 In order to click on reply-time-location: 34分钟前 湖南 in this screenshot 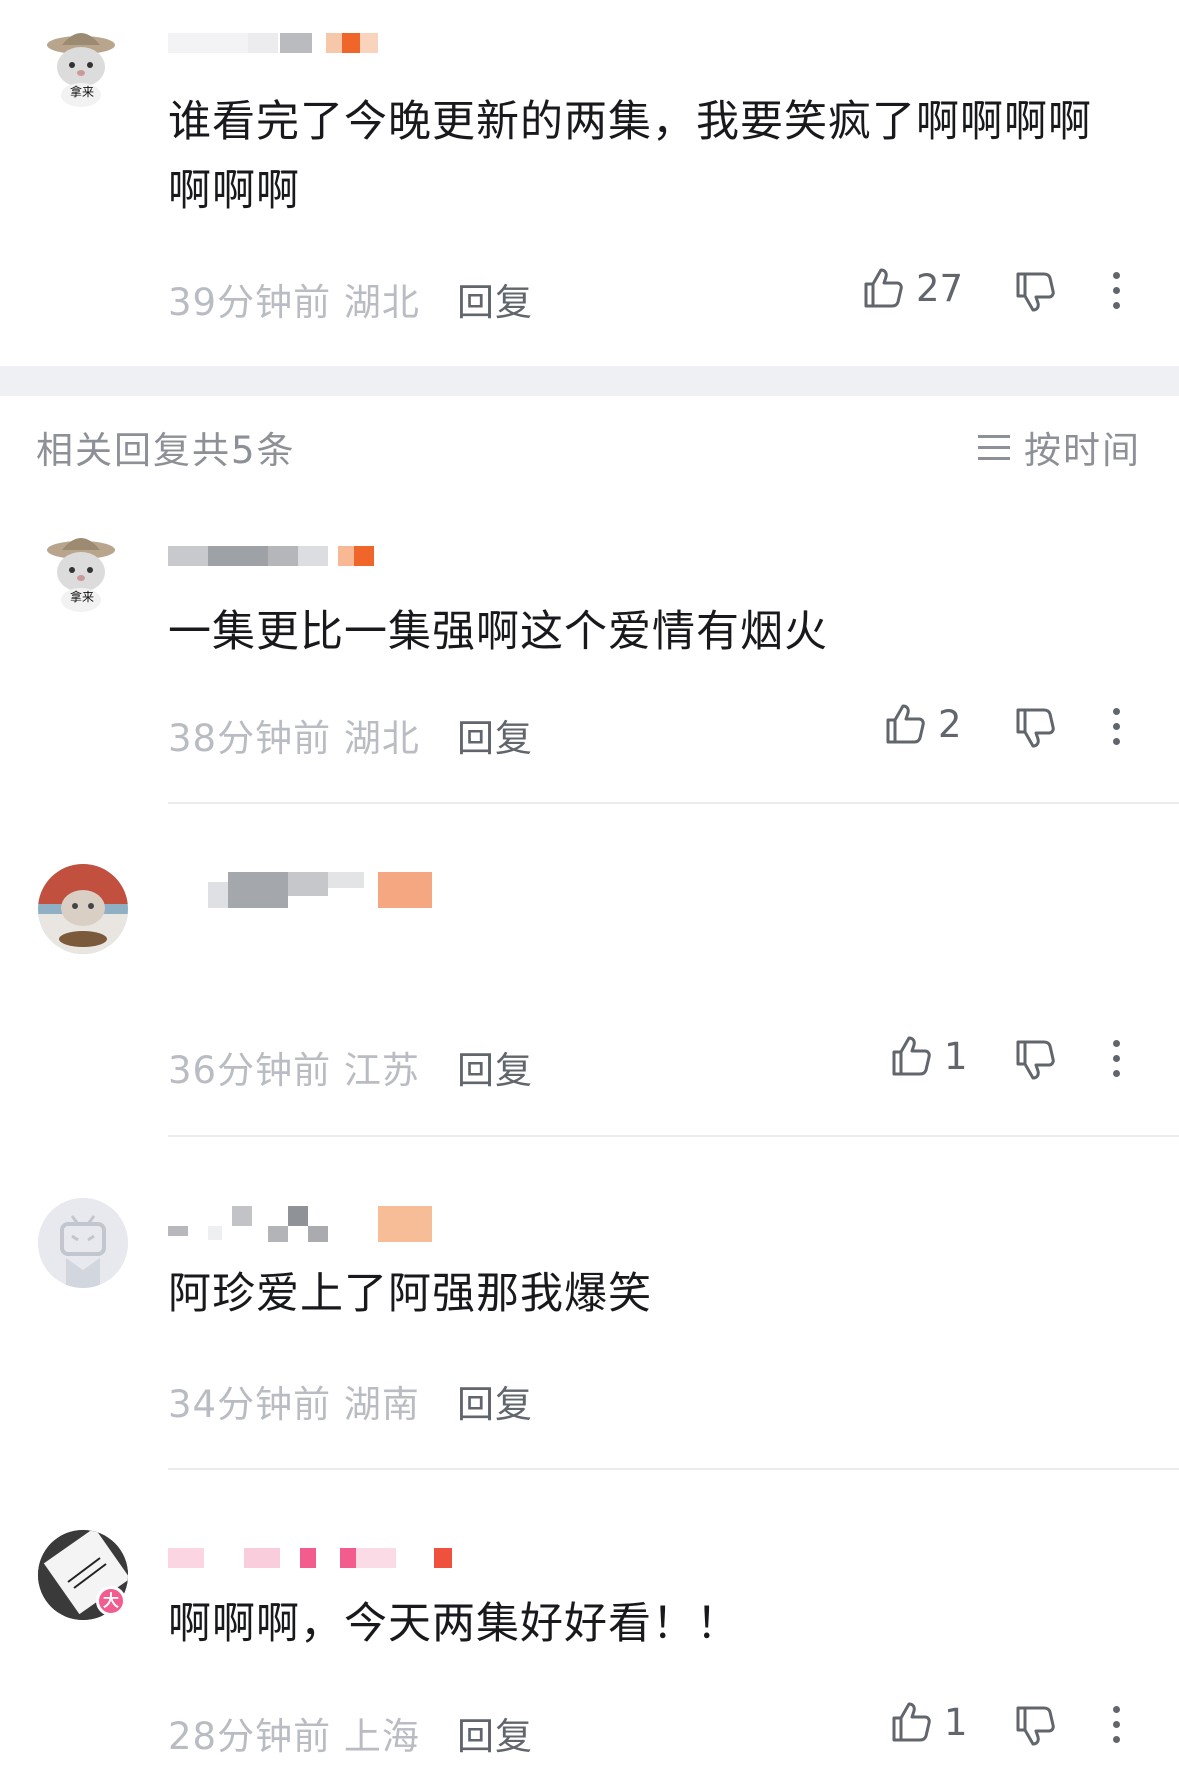, I will do `click(294, 1404)`.